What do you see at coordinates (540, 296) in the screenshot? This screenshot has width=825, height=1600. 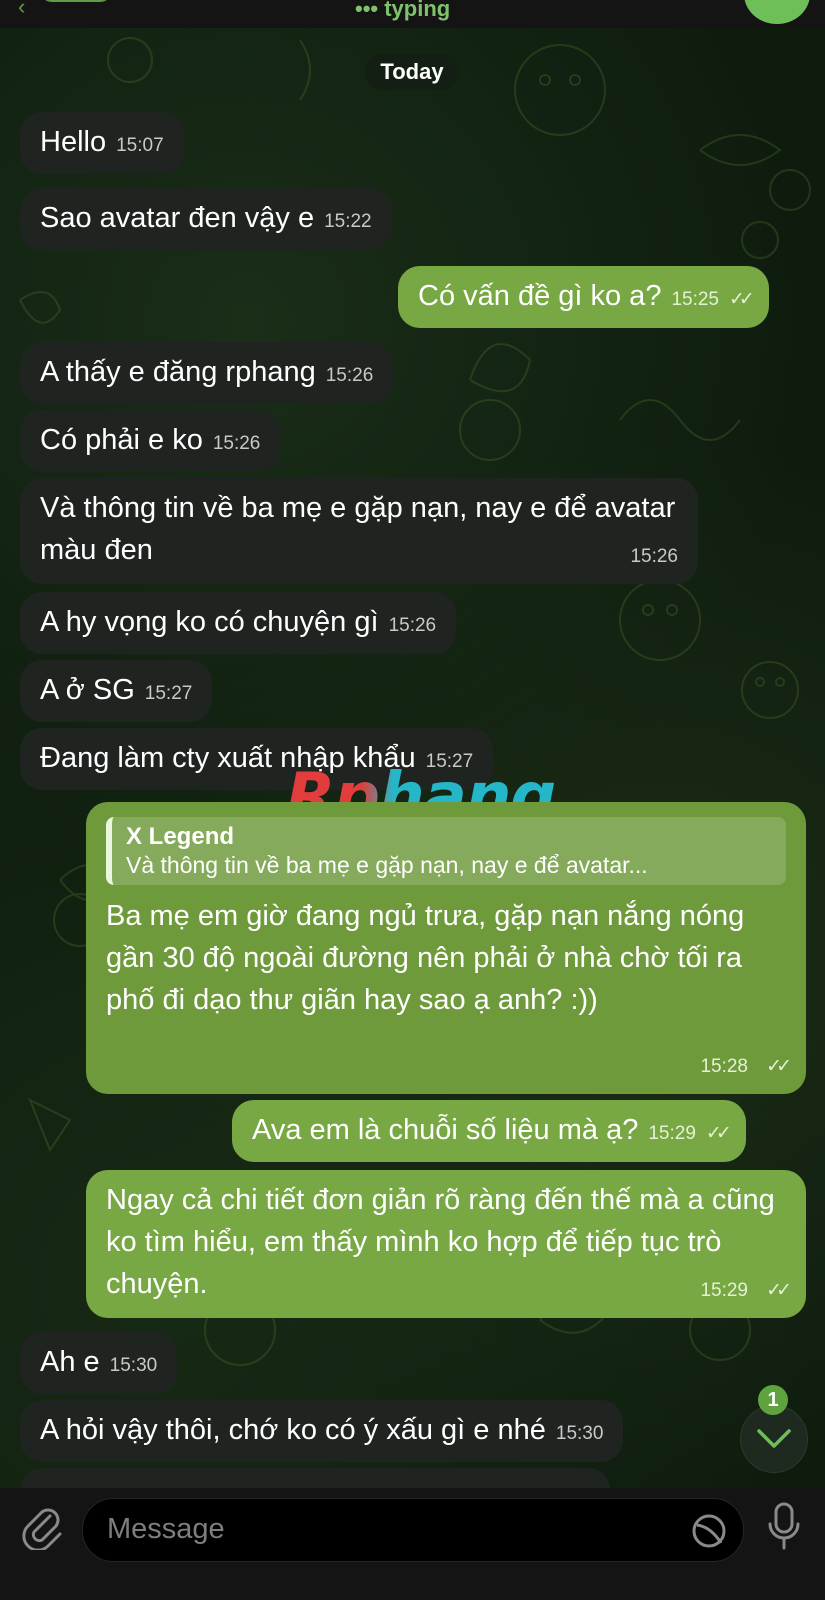 I see `message-text: Có vấn đề gì ko a?` at bounding box center [540, 296].